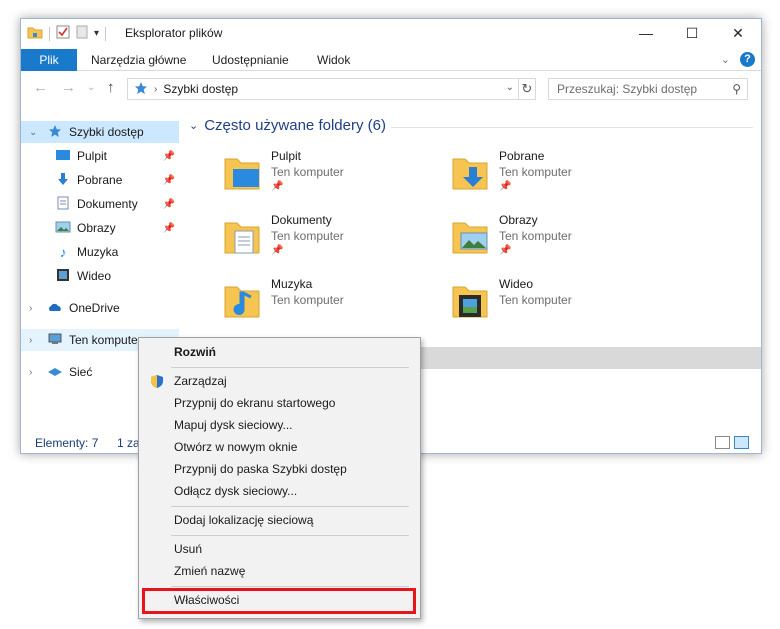  What do you see at coordinates (96, 33) in the screenshot?
I see `customize-toolbar-icon: ▾` at bounding box center [96, 33].